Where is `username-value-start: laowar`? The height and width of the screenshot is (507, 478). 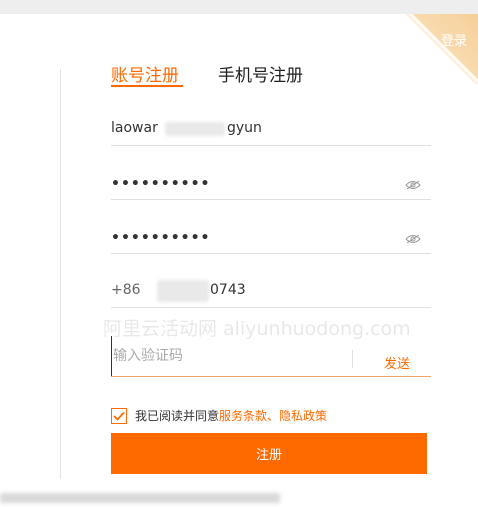 username-value-start: laowar is located at coordinates (134, 128).